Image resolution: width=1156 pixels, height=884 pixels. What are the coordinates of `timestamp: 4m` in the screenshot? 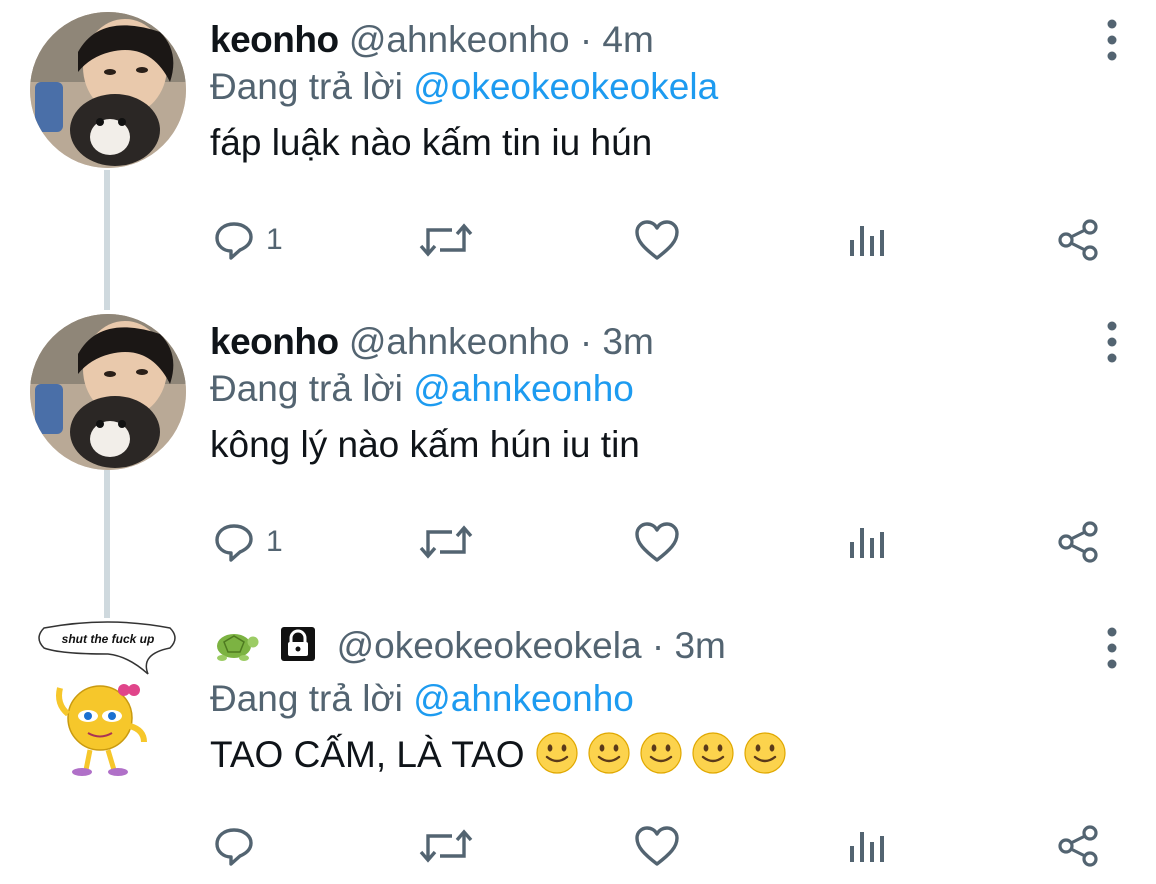 It's located at (627, 39).